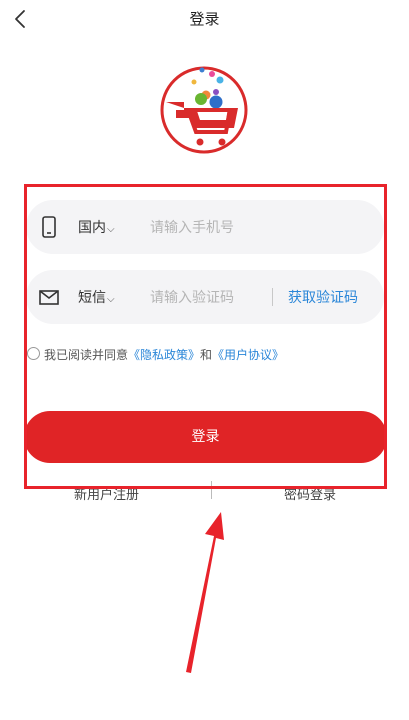  Describe the element at coordinates (204, 19) in the screenshot. I see `page-title: 登录` at that location.